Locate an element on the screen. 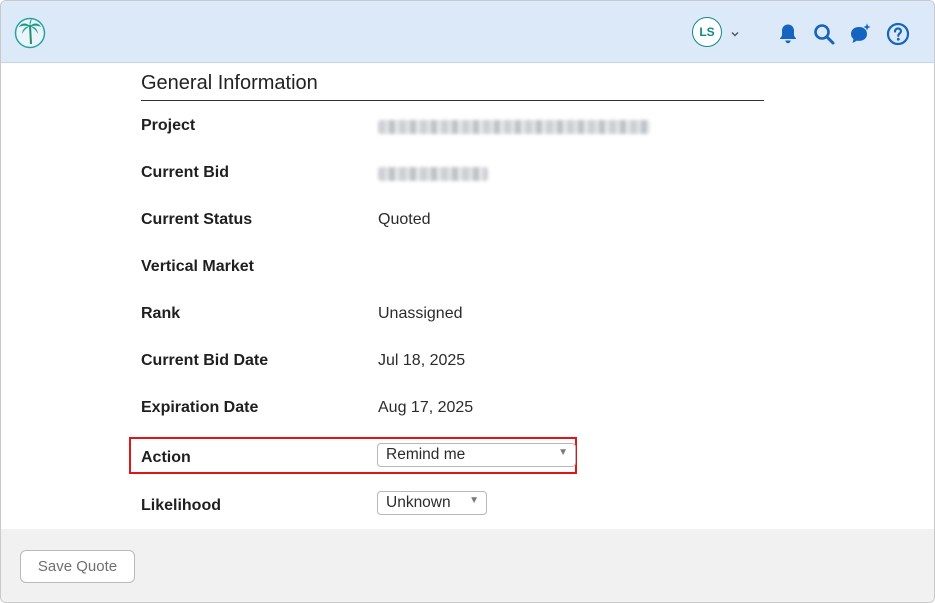 This screenshot has height=603, width=935. project-label: Project is located at coordinates (168, 125).